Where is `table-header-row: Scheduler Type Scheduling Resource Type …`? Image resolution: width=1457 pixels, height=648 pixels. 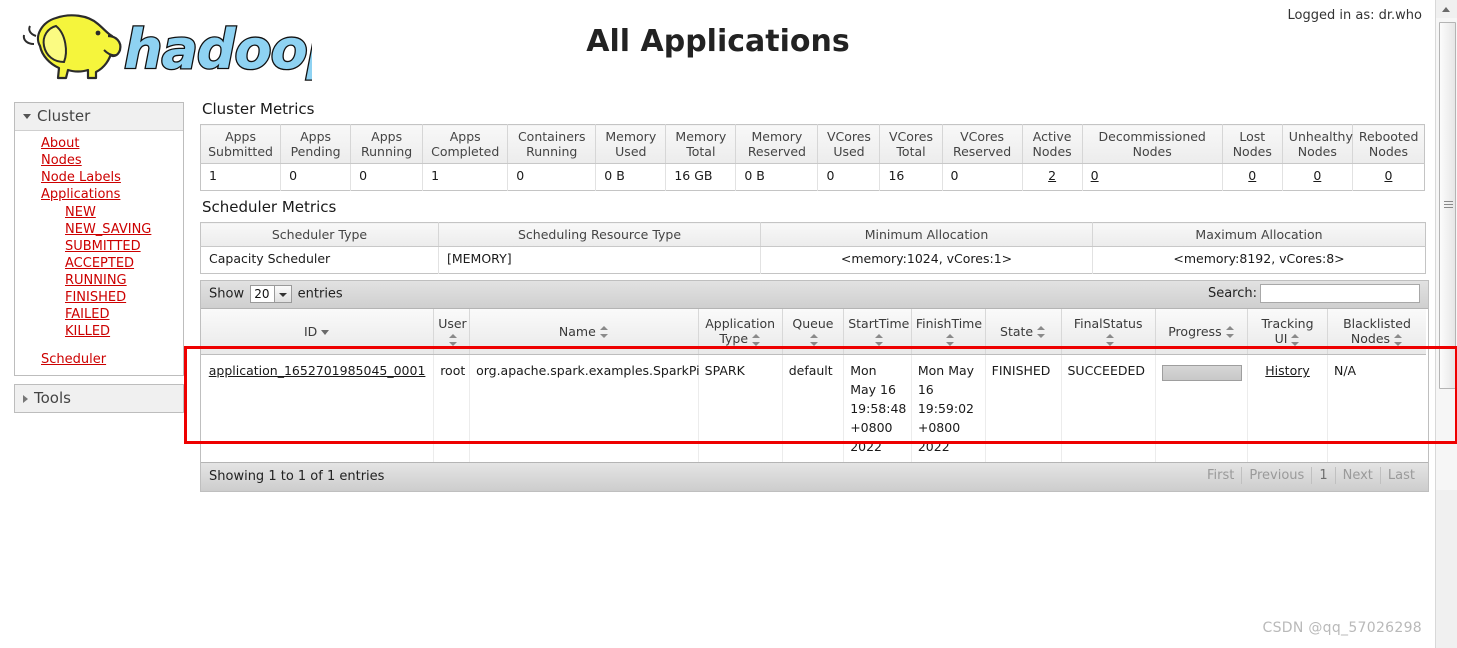 table-header-row: Scheduler Type Scheduling Resource Type … is located at coordinates (813, 234).